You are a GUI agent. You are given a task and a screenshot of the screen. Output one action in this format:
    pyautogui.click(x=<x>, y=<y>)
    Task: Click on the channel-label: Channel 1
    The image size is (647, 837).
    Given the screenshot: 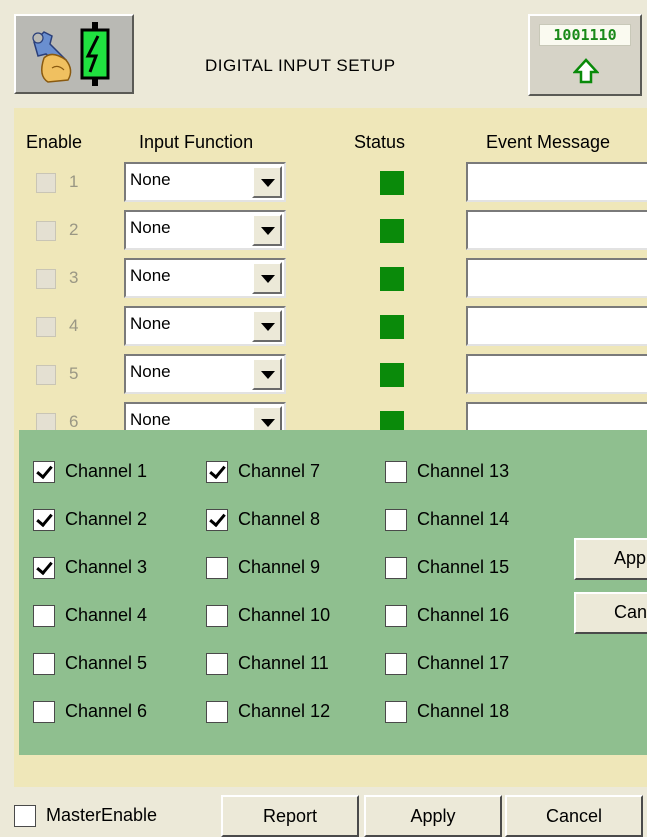 What is the action you would take?
    pyautogui.click(x=106, y=471)
    